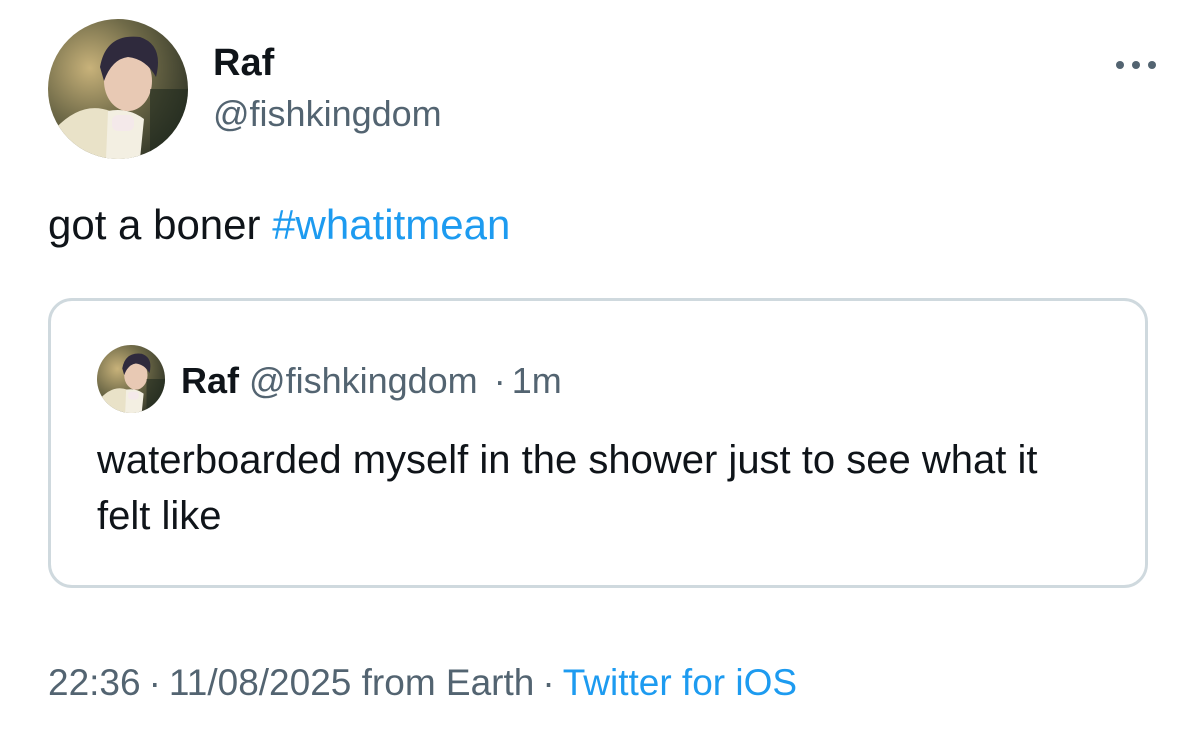 The width and height of the screenshot is (1200, 729). Describe the element at coordinates (210, 380) in the screenshot. I see `quoted-author-name: Raf` at that location.